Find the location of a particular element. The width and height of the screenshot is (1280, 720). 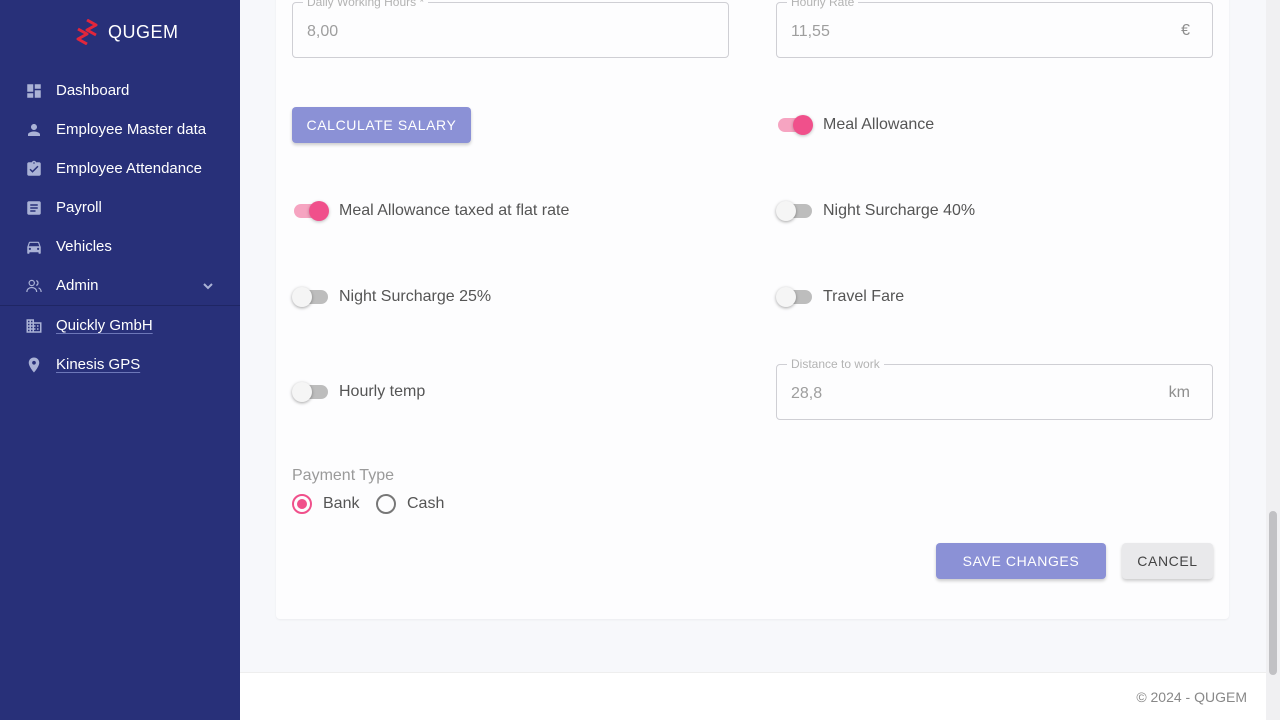

car-icon is located at coordinates (34, 247).